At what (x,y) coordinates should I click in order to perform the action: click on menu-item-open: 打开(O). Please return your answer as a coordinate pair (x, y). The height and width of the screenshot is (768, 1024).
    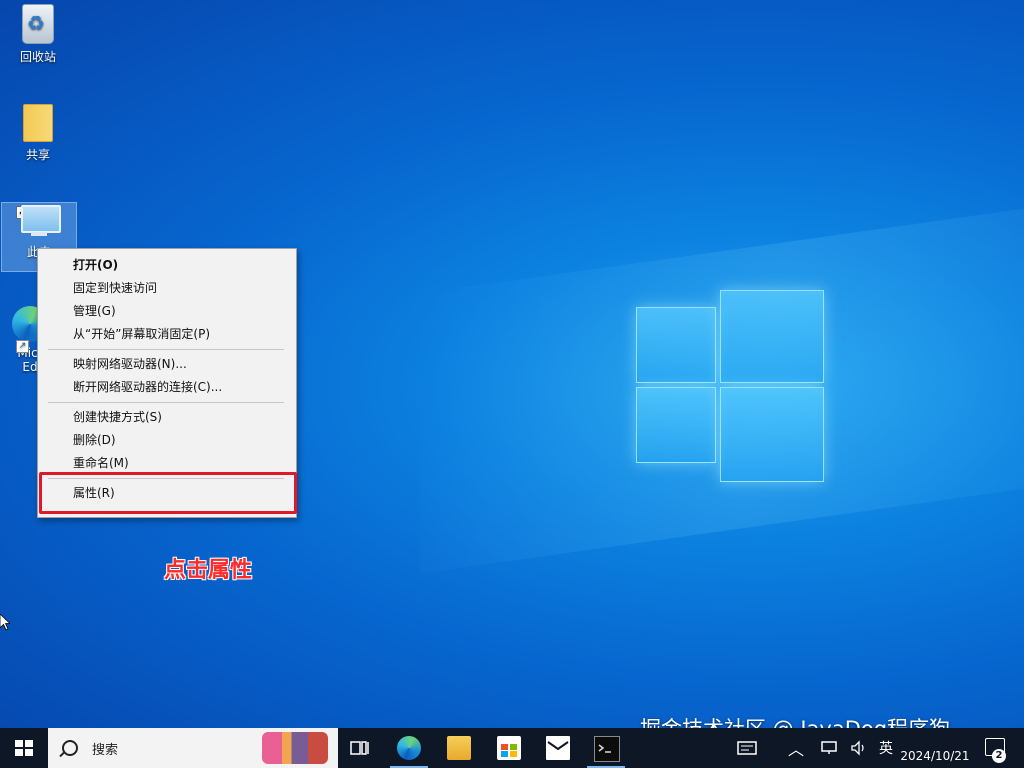
    Looking at the image, I should click on (167, 265).